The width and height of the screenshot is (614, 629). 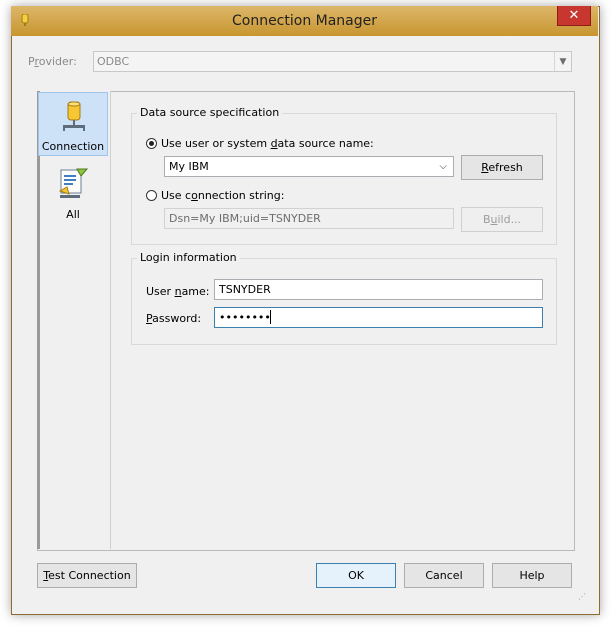 I want to click on dsn-radio, so click(x=151, y=143).